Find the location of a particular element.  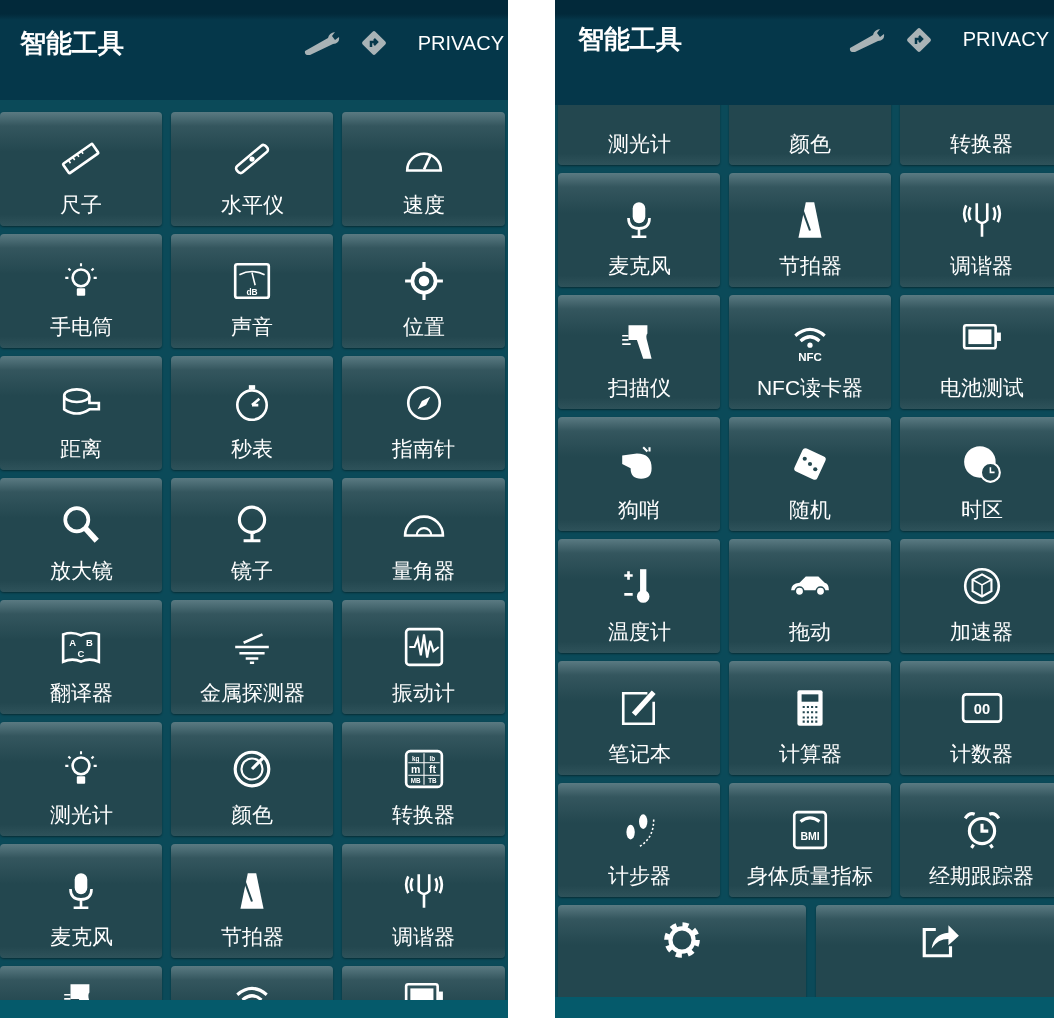

tool-tile: A B C 翻译器 is located at coordinates (81, 657).